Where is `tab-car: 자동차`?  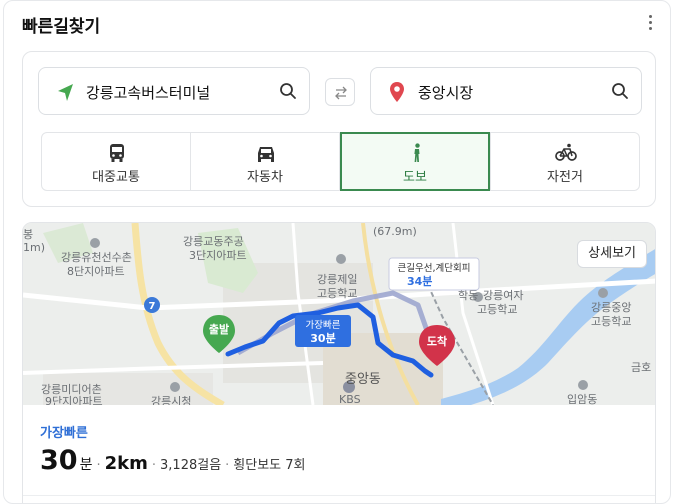
tab-car: 자동차 is located at coordinates (265, 161).